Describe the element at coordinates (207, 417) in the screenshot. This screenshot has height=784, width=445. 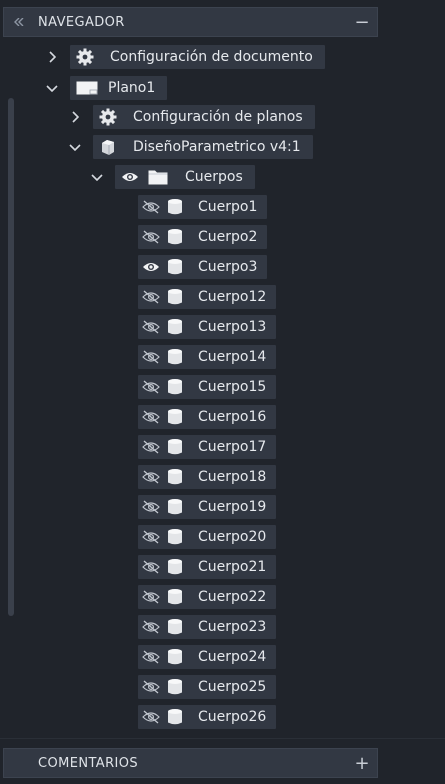
I see `body-node: Cuerpo16` at that location.